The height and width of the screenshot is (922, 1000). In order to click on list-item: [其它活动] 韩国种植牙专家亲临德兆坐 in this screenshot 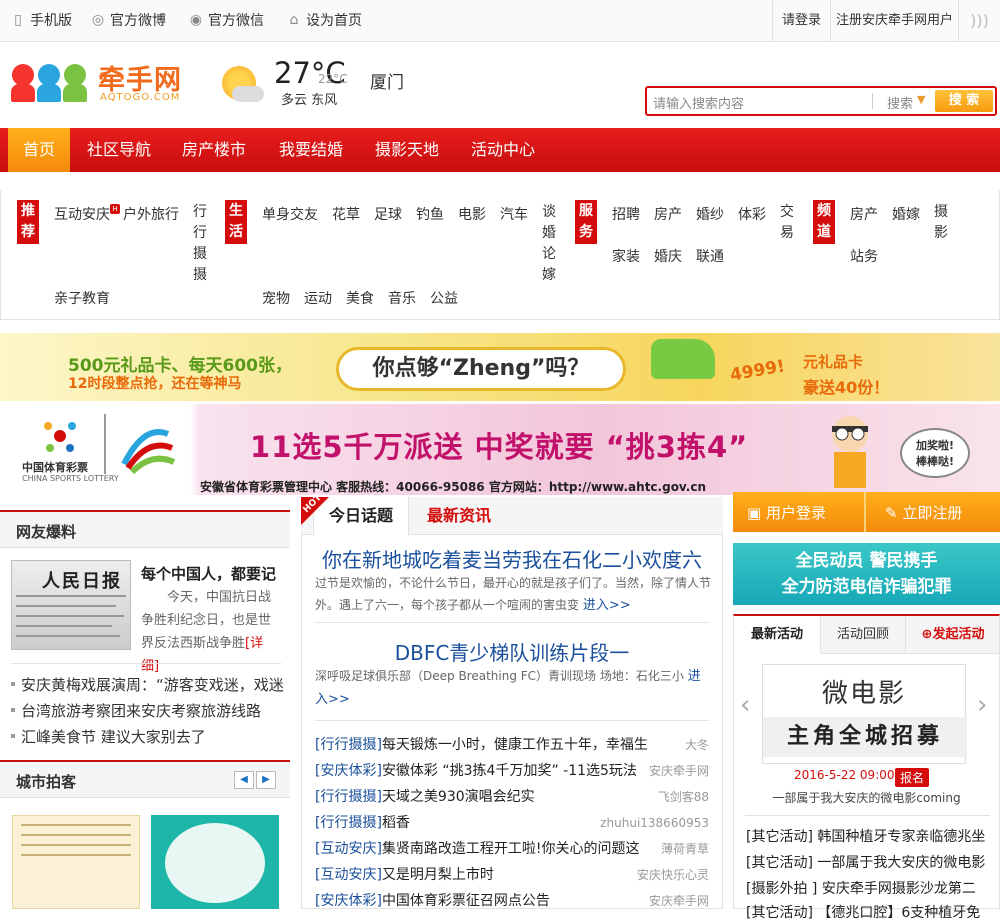, I will do `click(868, 836)`.